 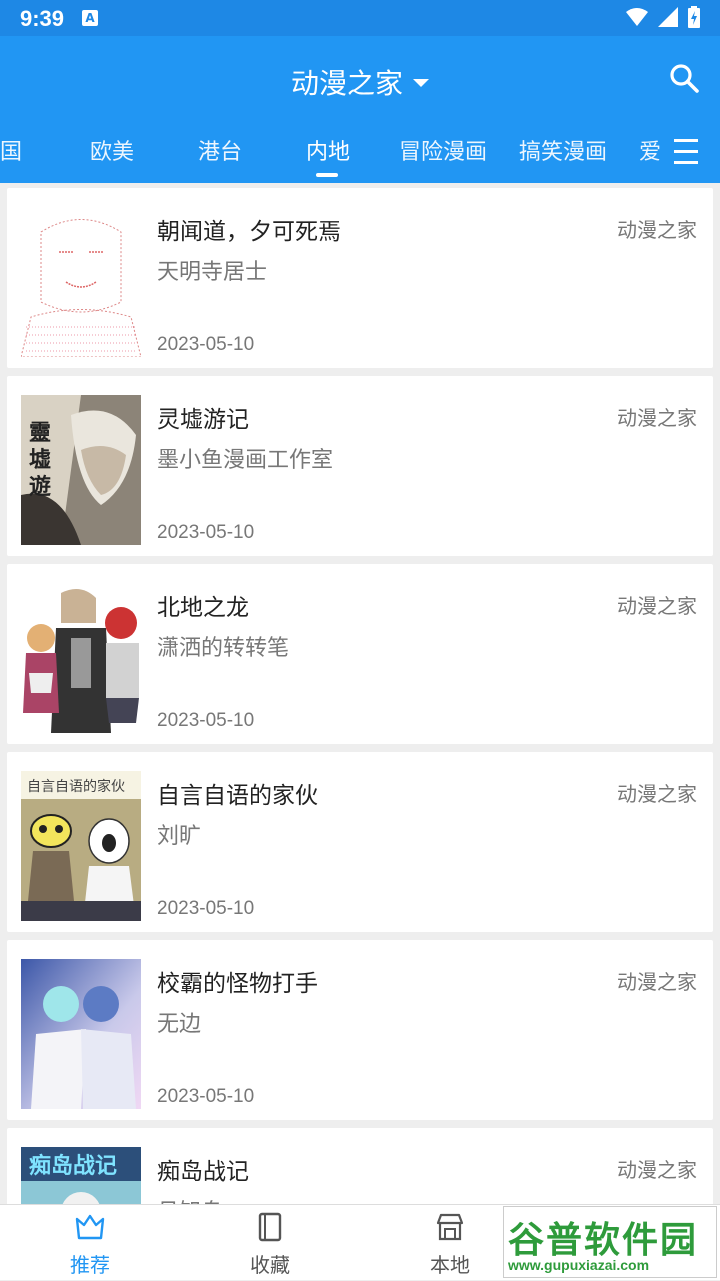 What do you see at coordinates (360, 1166) in the screenshot?
I see `list-item: 痴岛战记 痴岛战记 月知鸟 动漫之家` at bounding box center [360, 1166].